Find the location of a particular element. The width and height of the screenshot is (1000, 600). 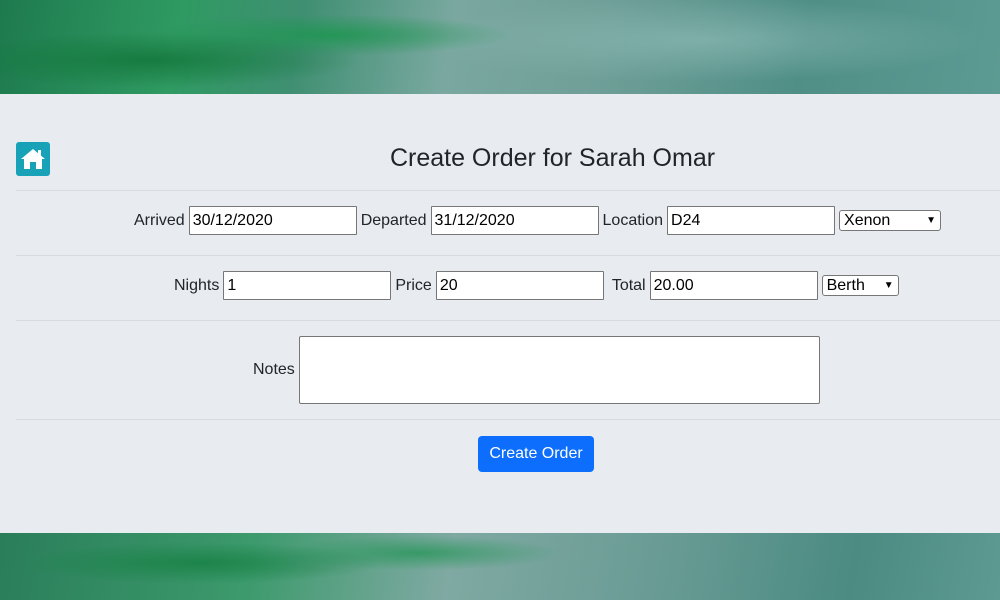

pricing-row: Nights Price Total Berth ▼ is located at coordinates (500, 285).